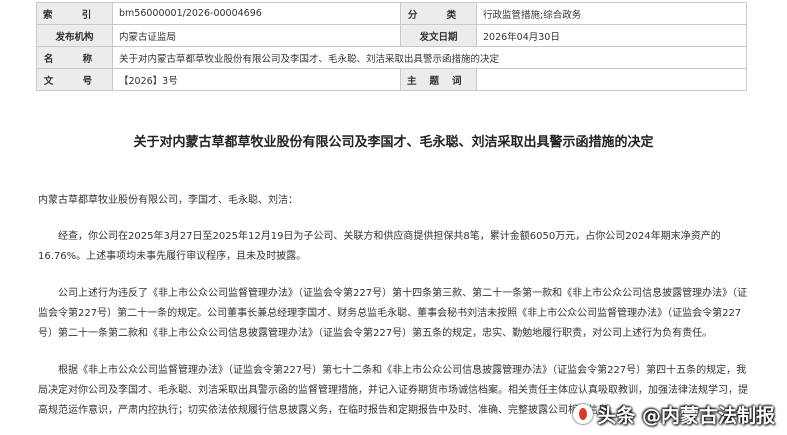  Describe the element at coordinates (74, 57) in the screenshot. I see `name-label: 名 称` at that location.